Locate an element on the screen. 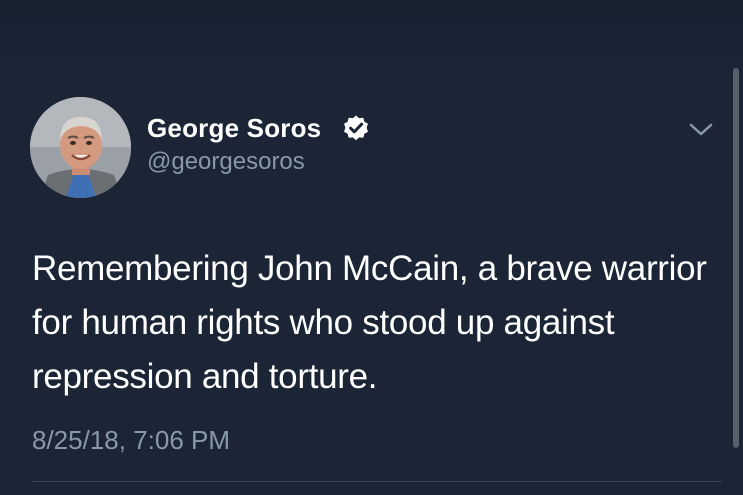 The width and height of the screenshot is (743, 495). verified-badge-icon is located at coordinates (356, 128).